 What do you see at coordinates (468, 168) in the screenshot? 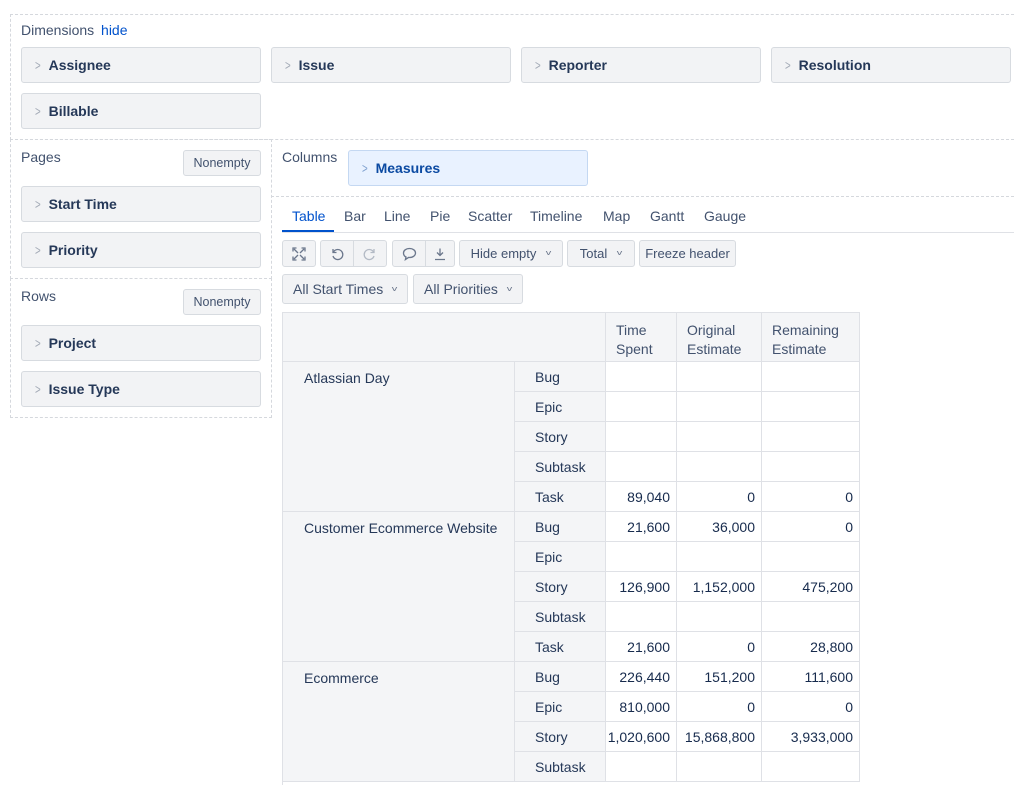
I see `column-measures: > Measures` at bounding box center [468, 168].